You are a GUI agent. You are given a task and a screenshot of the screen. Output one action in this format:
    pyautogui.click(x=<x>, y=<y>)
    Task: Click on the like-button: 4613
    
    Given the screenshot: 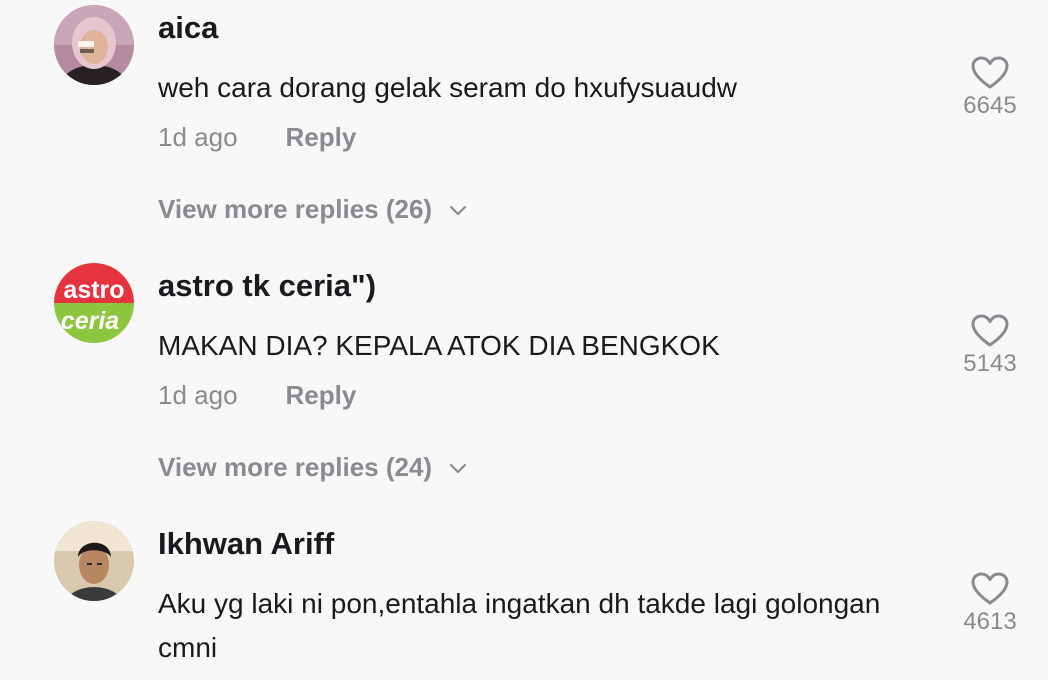 What is the action you would take?
    pyautogui.click(x=990, y=604)
    